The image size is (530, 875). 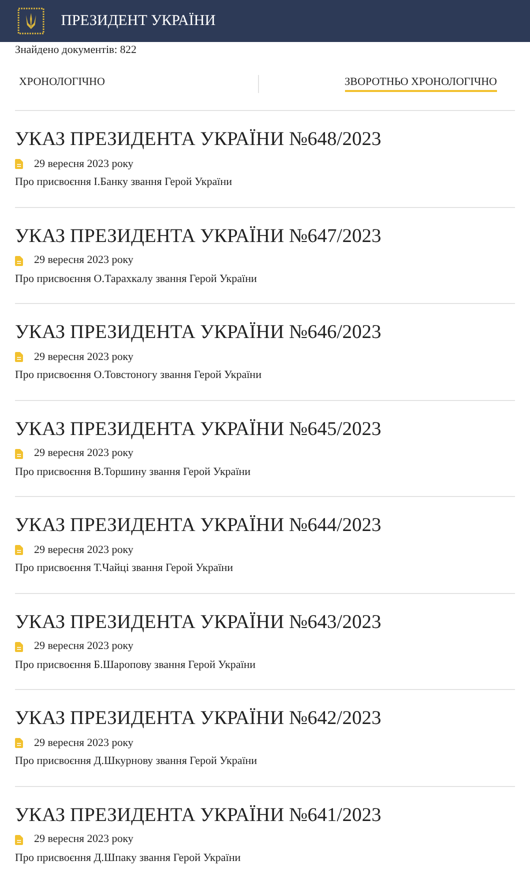 I want to click on document-title: УКАЗ ПРЕЗИДЕНТА УКРАЇНИ №647/2023, so click(x=198, y=237).